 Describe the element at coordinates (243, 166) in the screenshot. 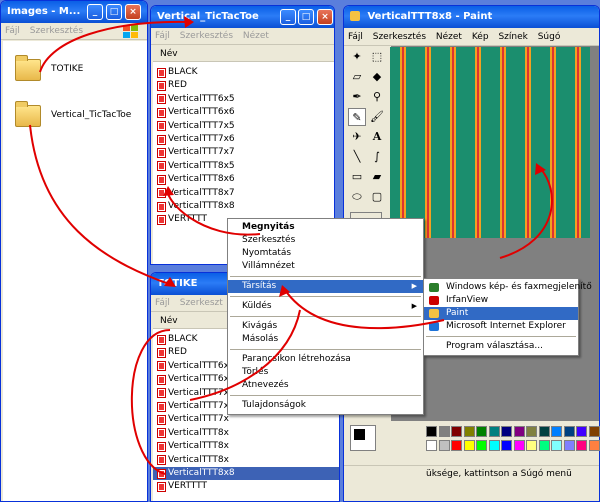

I see `file-row: VerticalTTT8x5` at that location.